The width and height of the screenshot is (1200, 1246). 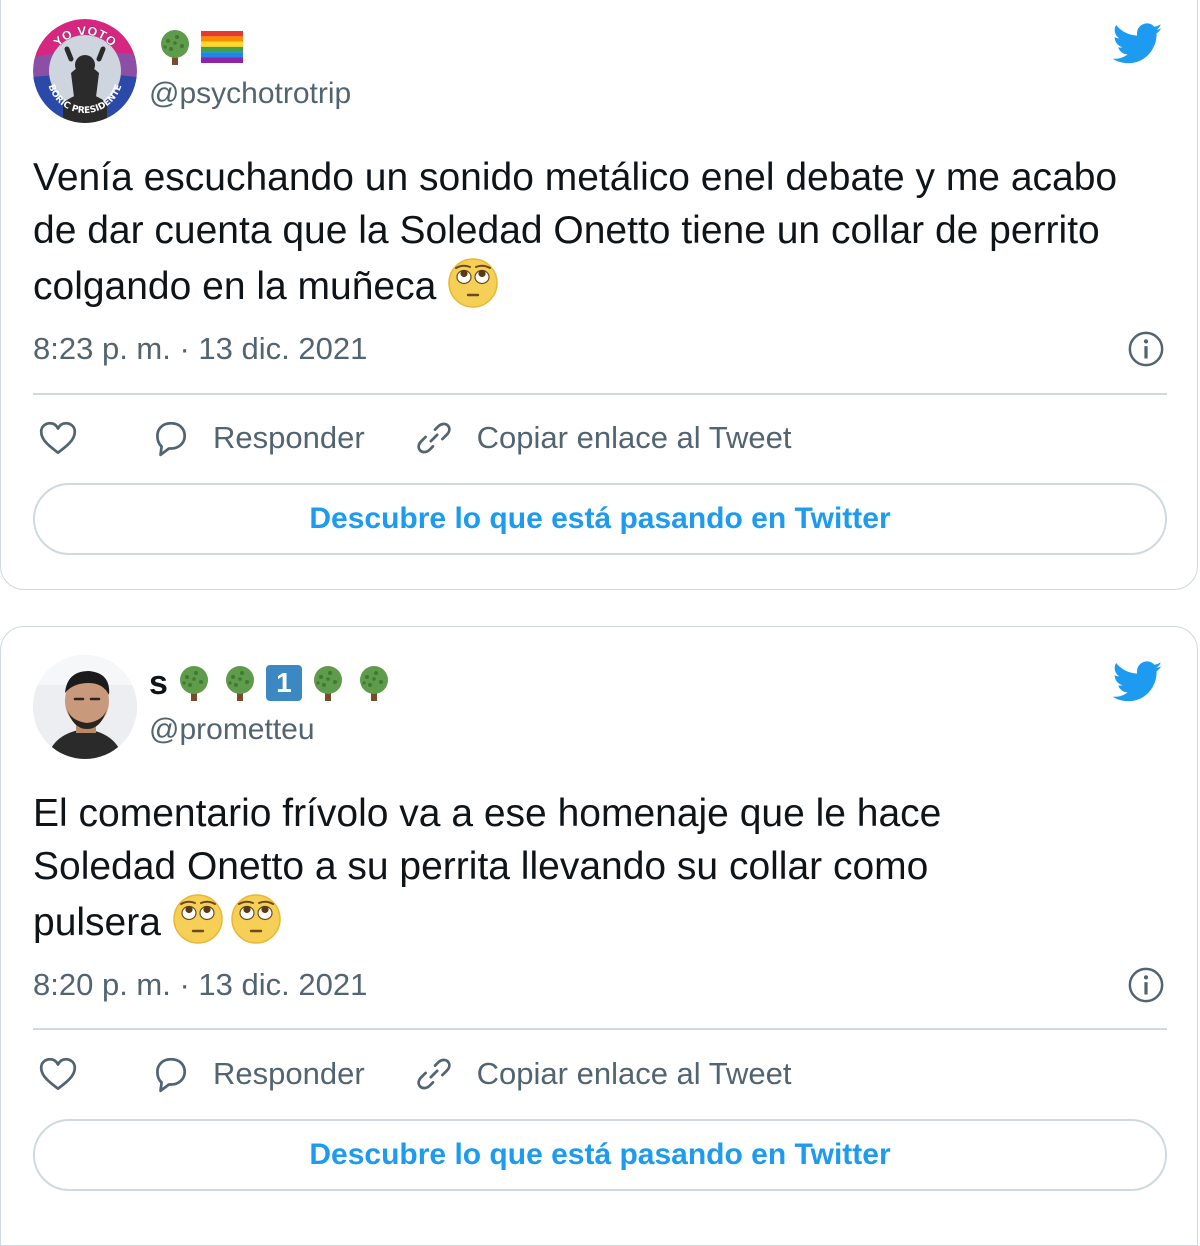 What do you see at coordinates (200, 985) in the screenshot?
I see `tweet-timestamp: 8:20 p. m. · 13 dic. 2021` at bounding box center [200, 985].